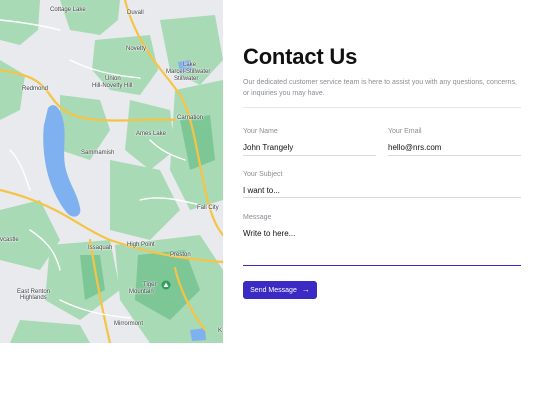  I want to click on map-label-stillwater: Stillwater, so click(186, 79).